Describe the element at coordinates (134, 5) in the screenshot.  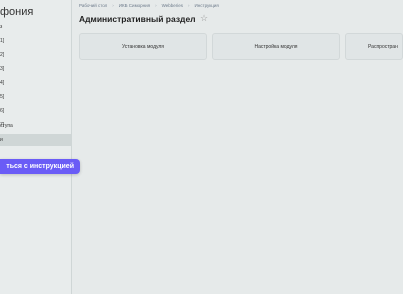
I see `breadcrumb-item: ИКБ Симорния` at that location.